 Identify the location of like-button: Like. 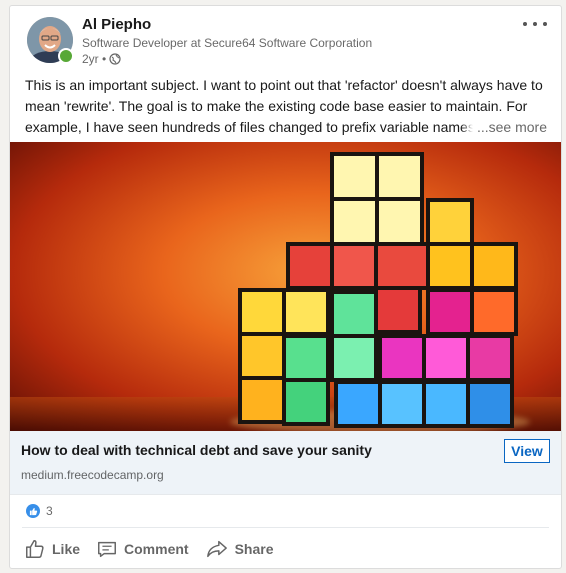
(52, 549).